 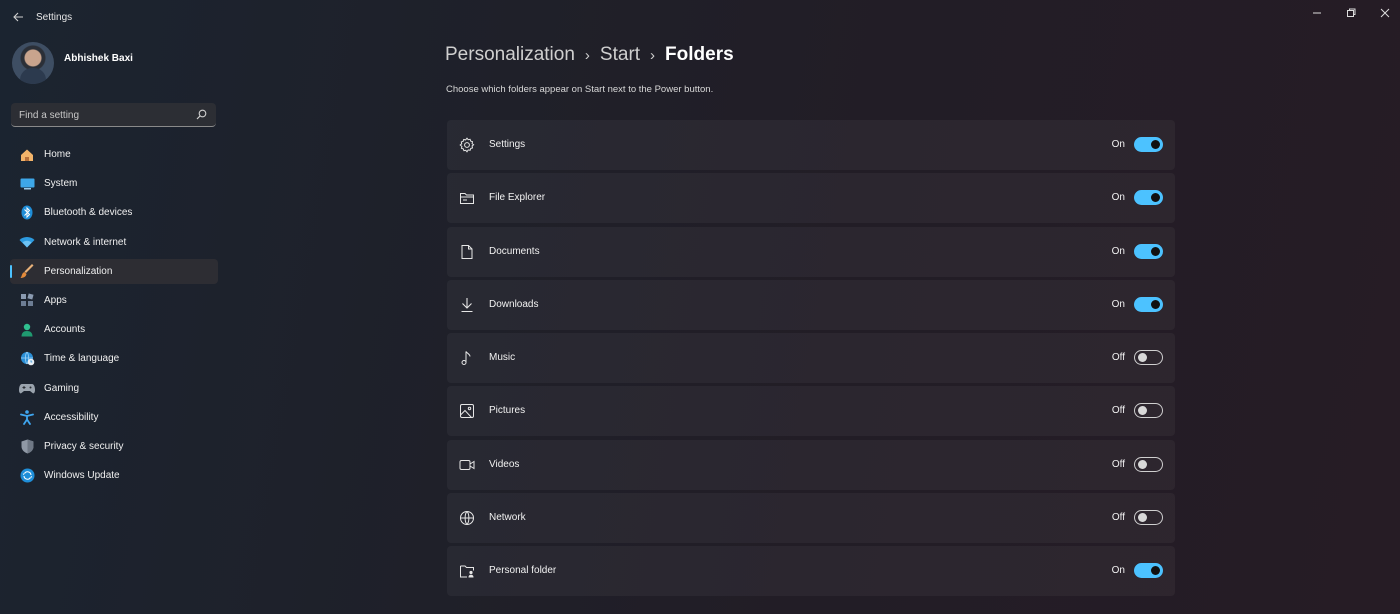 I want to click on folder-row-videos: Videos Off, so click(x=811, y=464).